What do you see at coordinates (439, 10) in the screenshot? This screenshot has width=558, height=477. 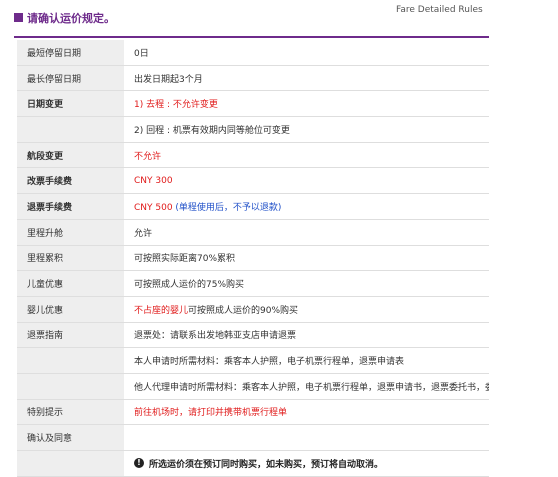 I see `page-subtitle: Fare Detailed Rules` at bounding box center [439, 10].